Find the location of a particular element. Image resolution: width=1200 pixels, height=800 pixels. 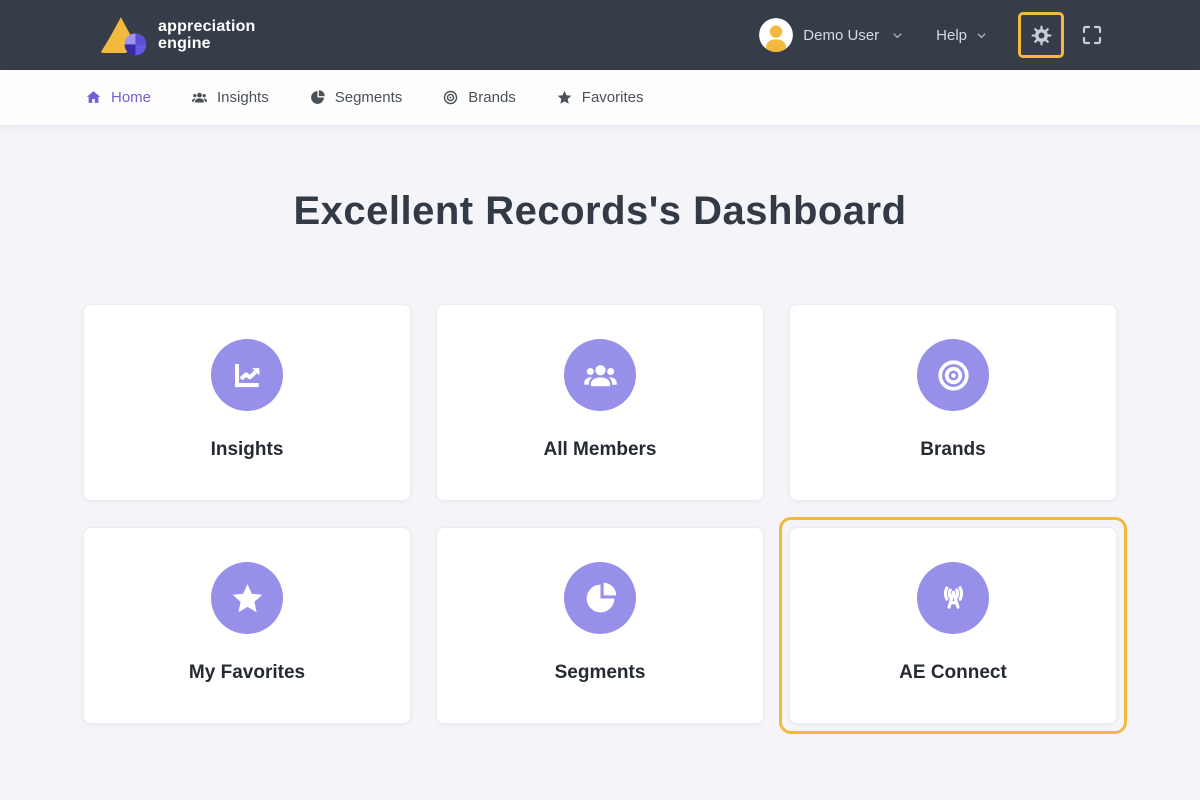

fullscreen-button is located at coordinates (1092, 35).